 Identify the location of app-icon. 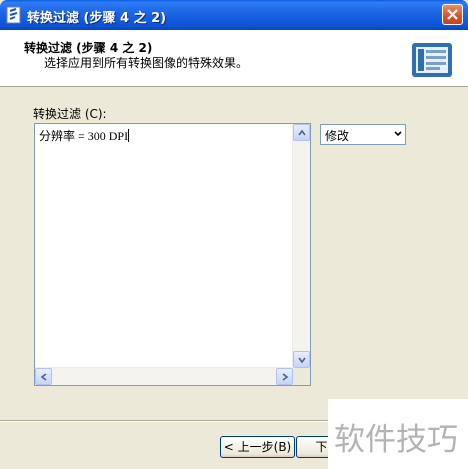
(14, 15).